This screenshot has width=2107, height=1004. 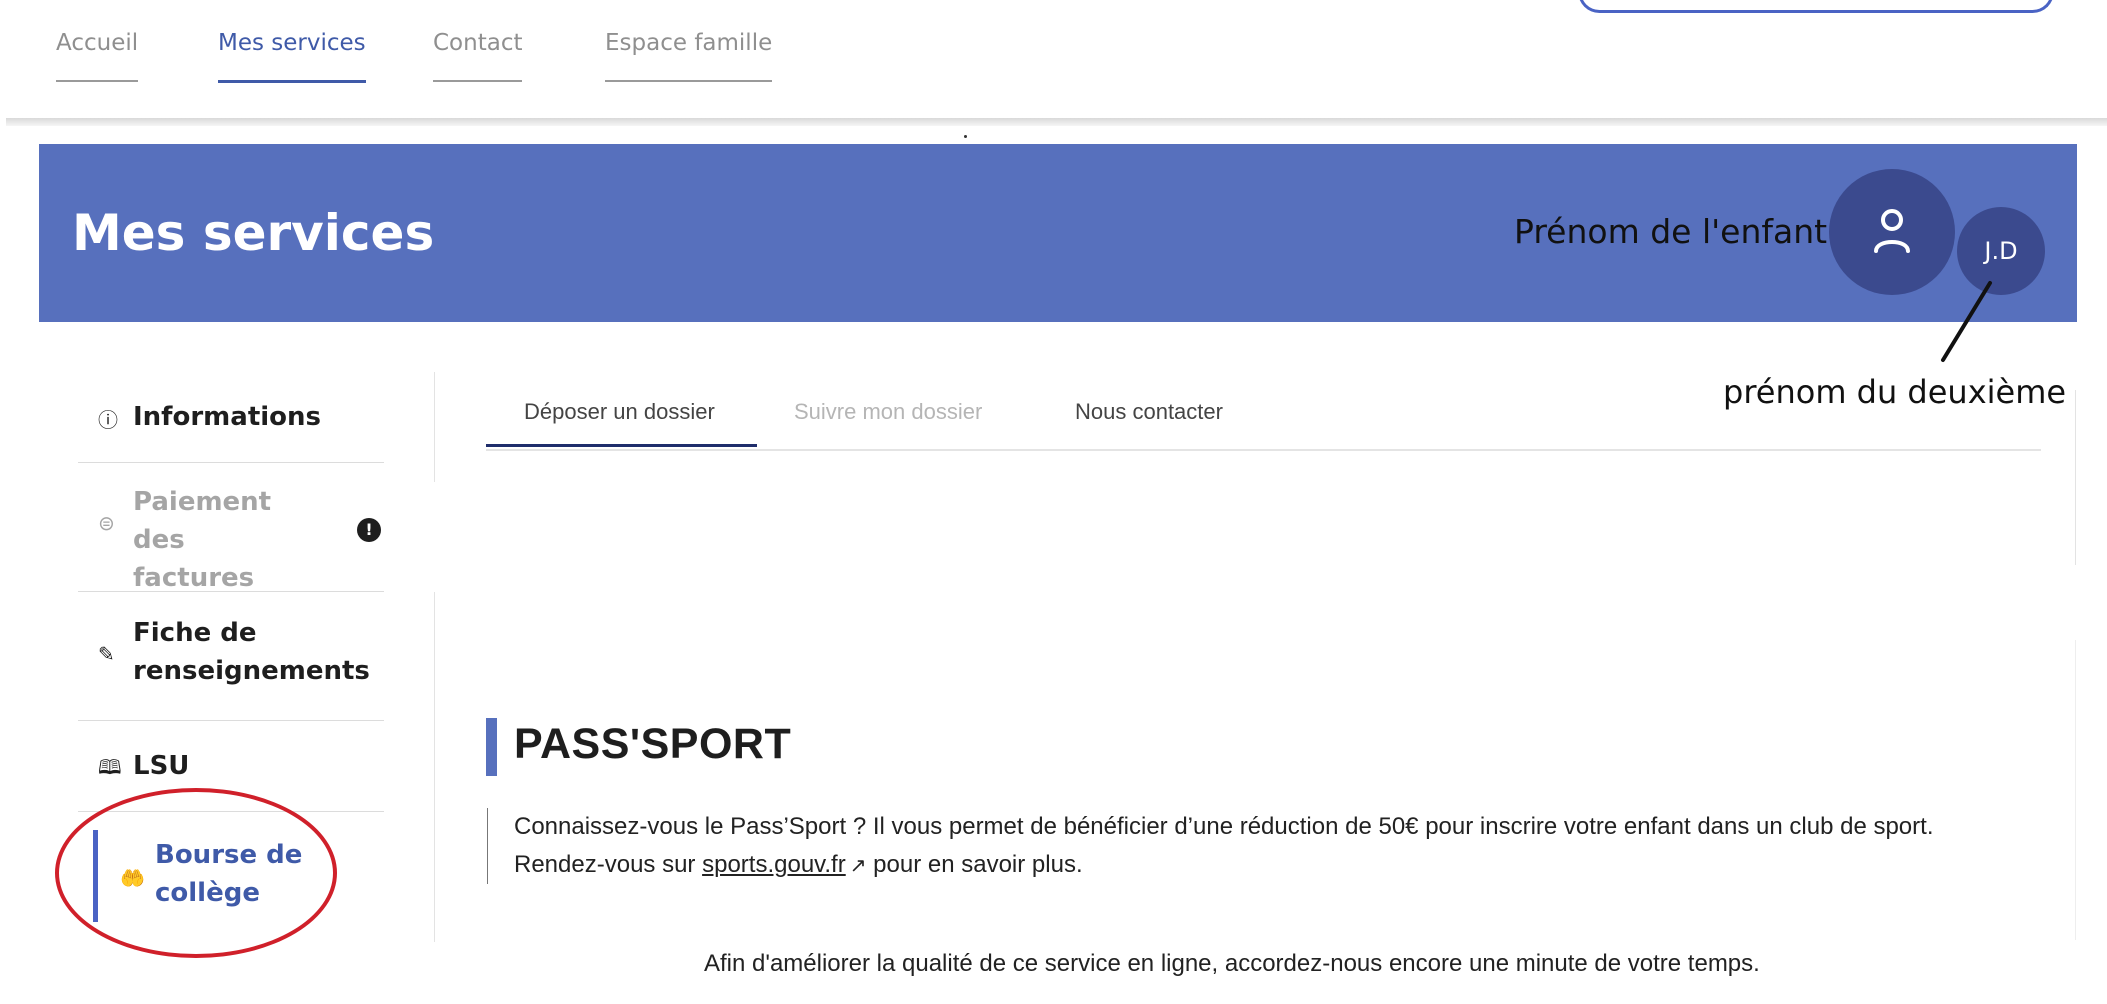 What do you see at coordinates (888, 412) in the screenshot?
I see `tab-suivre-dossier: Suivre mon dossier` at bounding box center [888, 412].